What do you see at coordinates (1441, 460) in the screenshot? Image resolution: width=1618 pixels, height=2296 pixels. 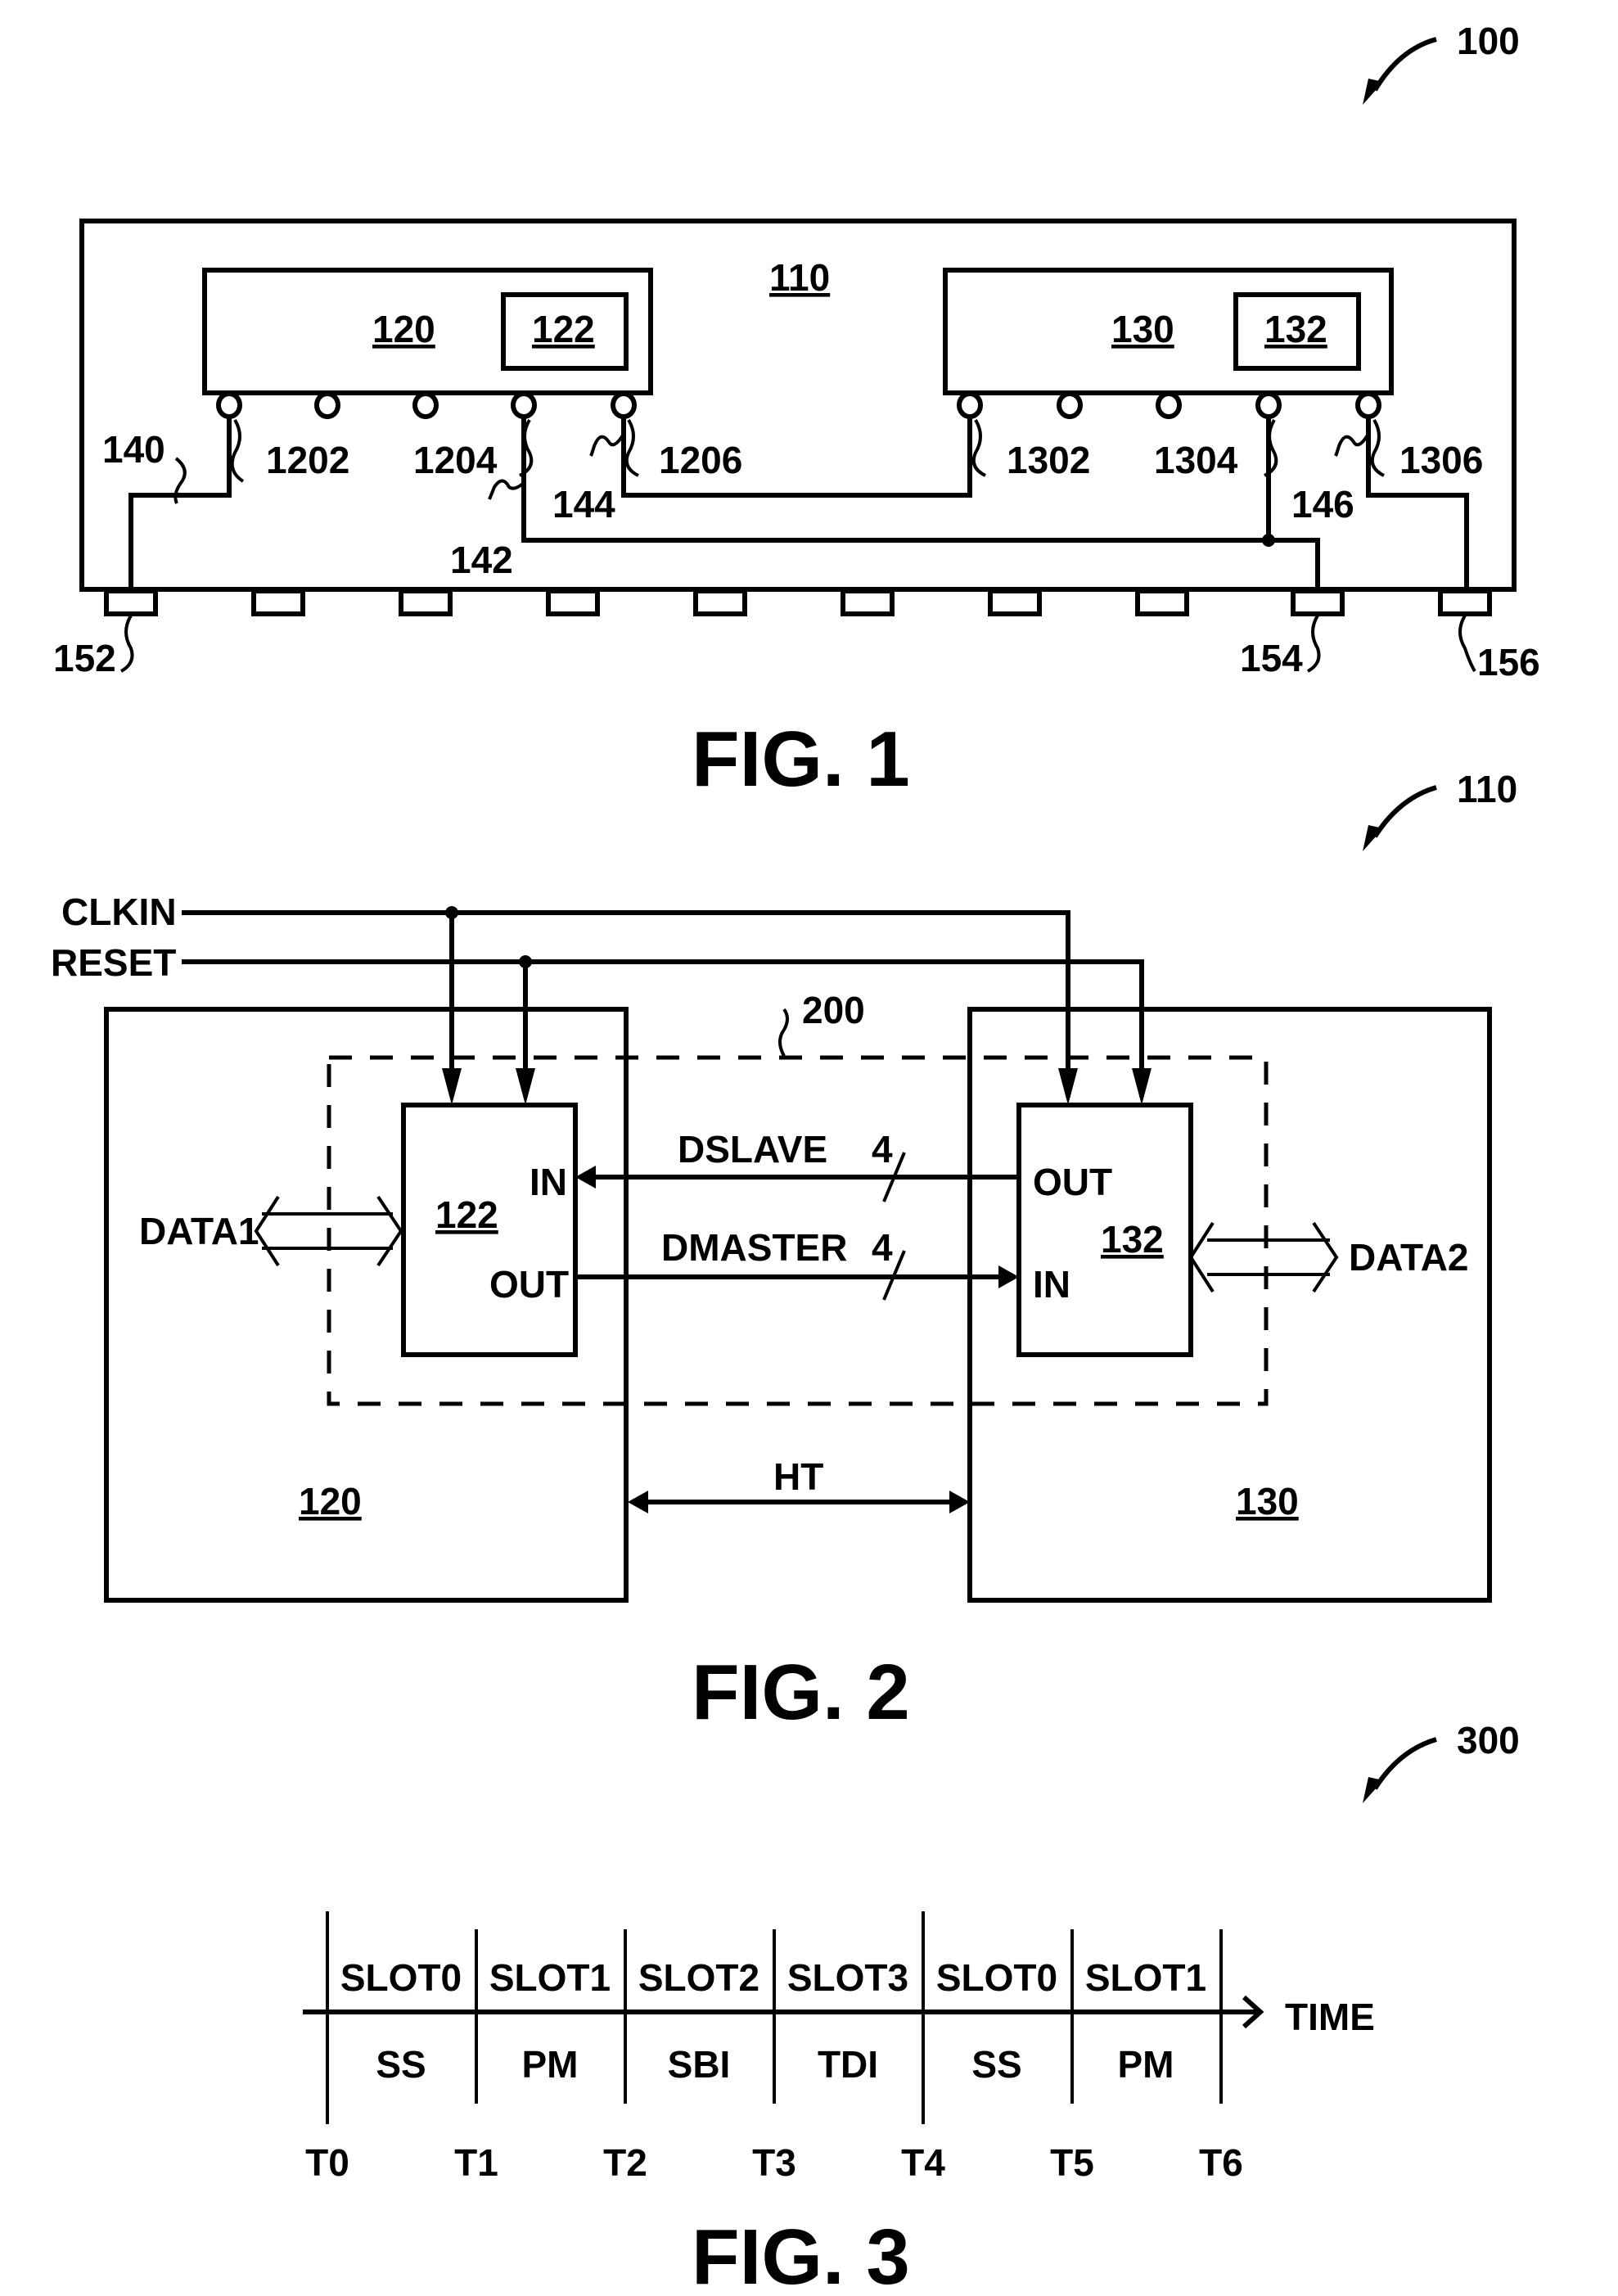 I see `label-1306: 1306` at bounding box center [1441, 460].